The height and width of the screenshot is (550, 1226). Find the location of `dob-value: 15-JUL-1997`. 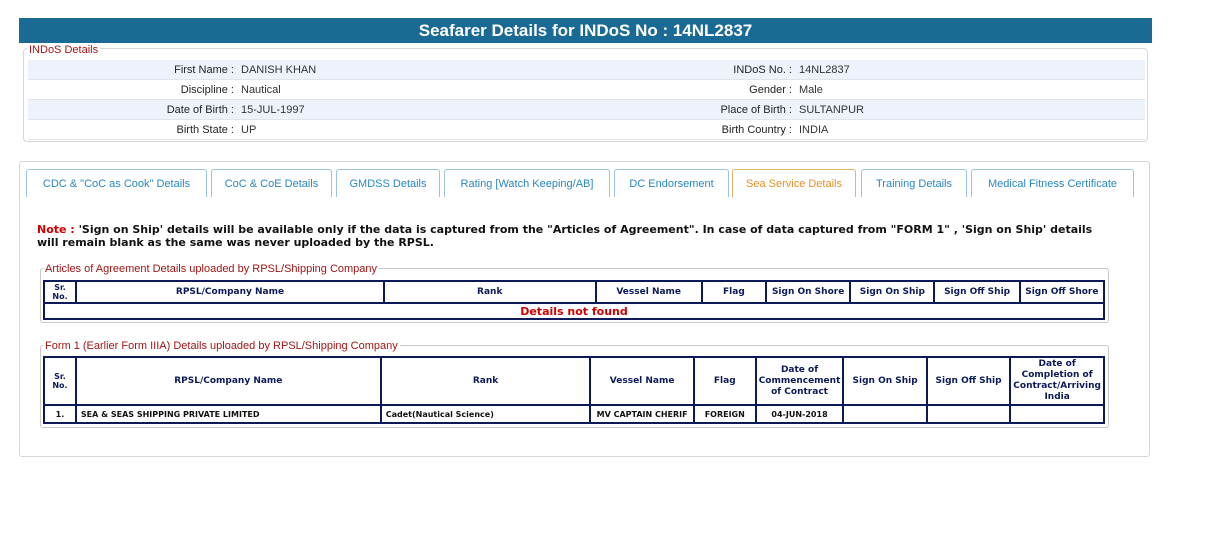

dob-value: 15-JUL-1997 is located at coordinates (273, 110).